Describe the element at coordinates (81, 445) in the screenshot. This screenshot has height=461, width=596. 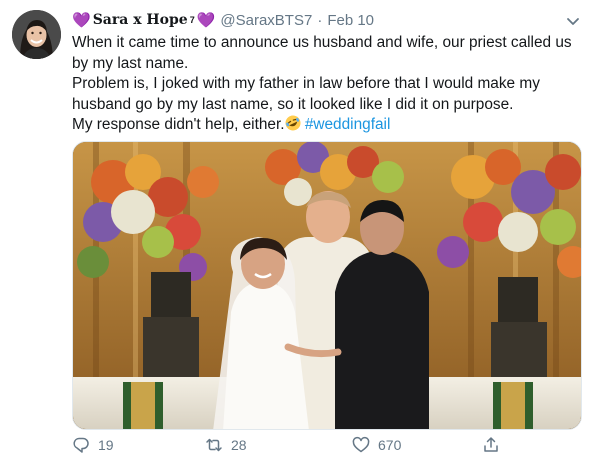
I see `reply-icon` at that location.